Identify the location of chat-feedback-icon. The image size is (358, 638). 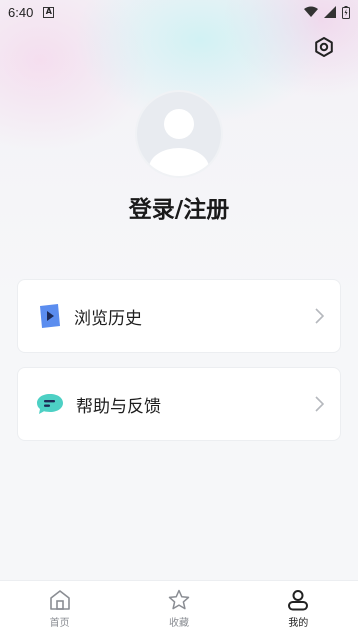
(50, 404).